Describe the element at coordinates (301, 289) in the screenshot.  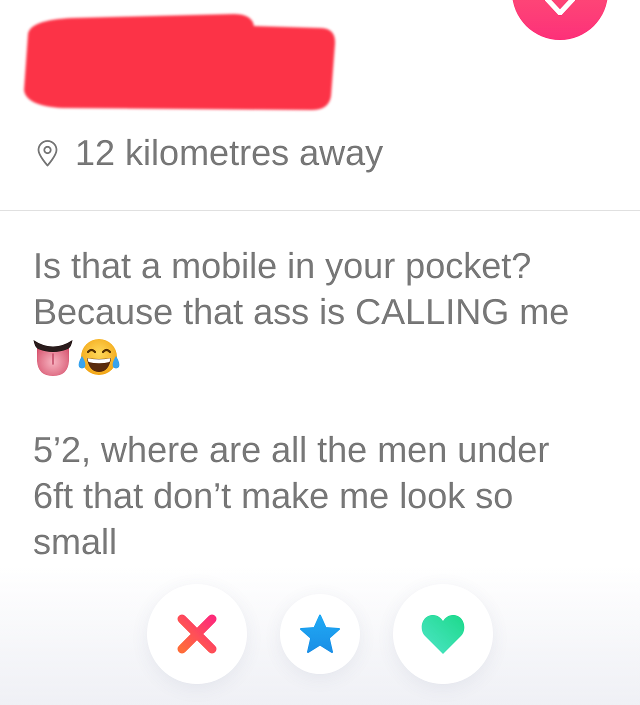
I see `bio-text: Is that a mobile in your pocket? Because that ass is CALLING me` at that location.